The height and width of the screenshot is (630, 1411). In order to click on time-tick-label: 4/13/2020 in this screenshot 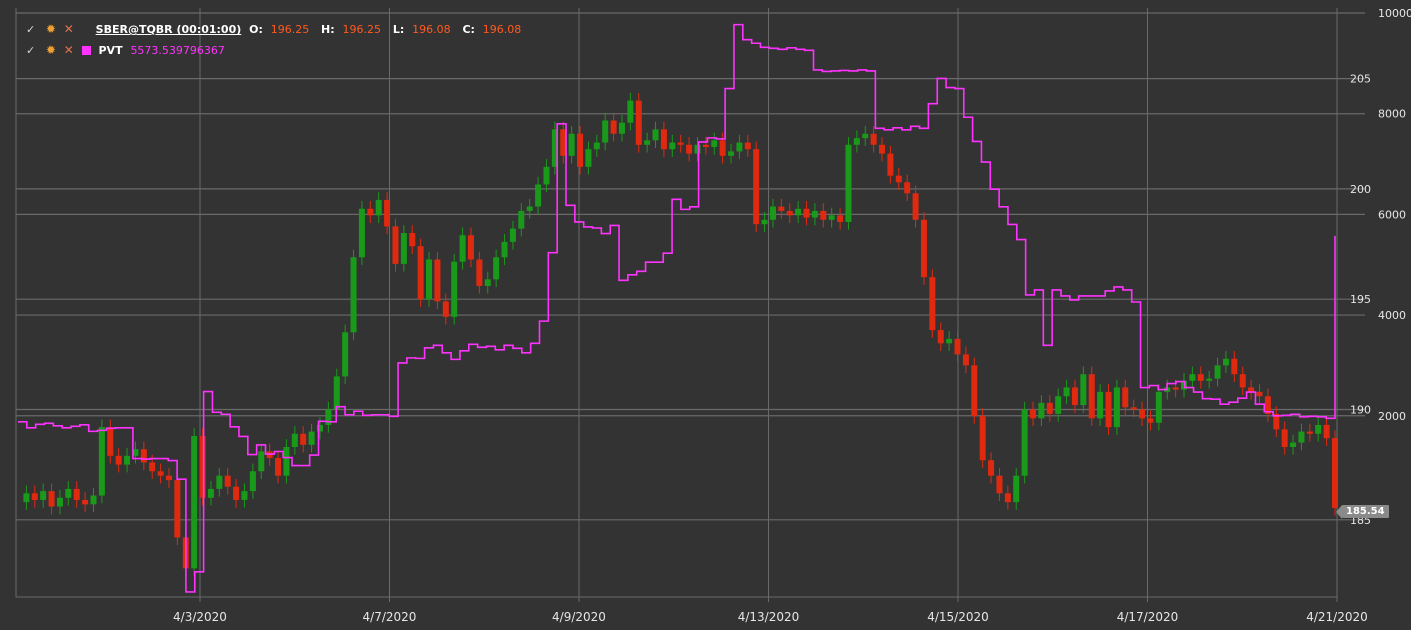, I will do `click(769, 617)`.